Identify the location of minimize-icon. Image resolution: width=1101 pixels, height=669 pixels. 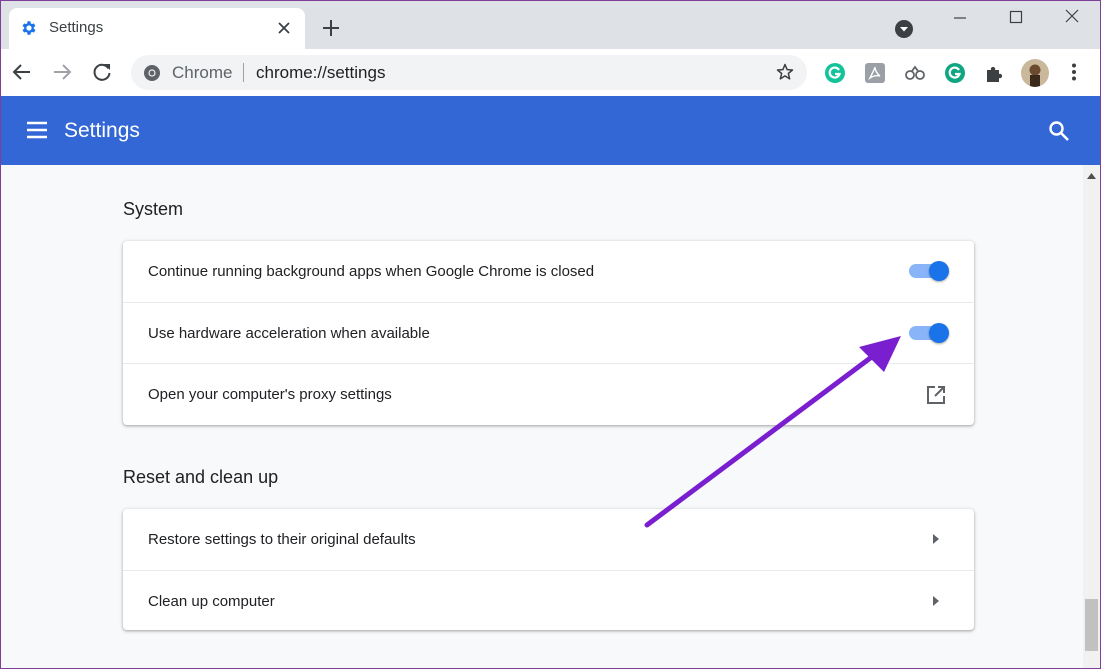
(960, 18).